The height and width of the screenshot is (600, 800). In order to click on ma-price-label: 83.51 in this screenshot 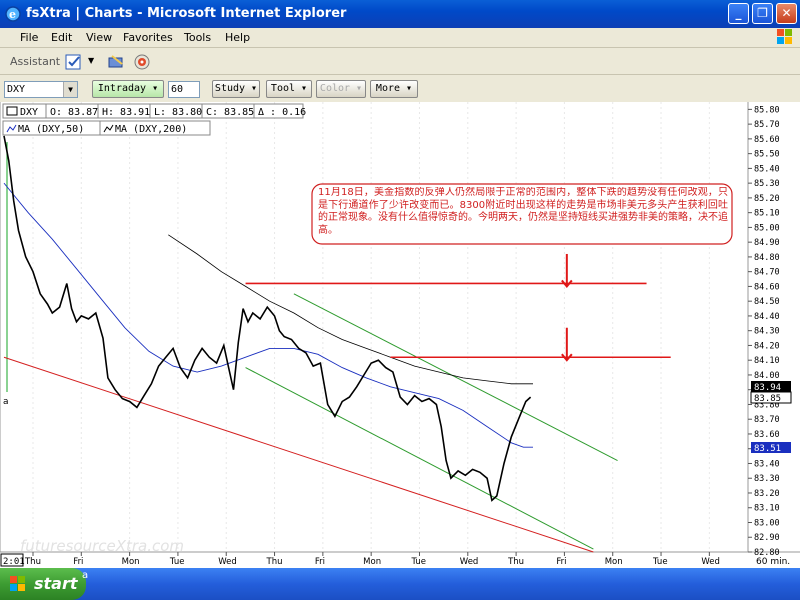, I will do `click(767, 449)`.